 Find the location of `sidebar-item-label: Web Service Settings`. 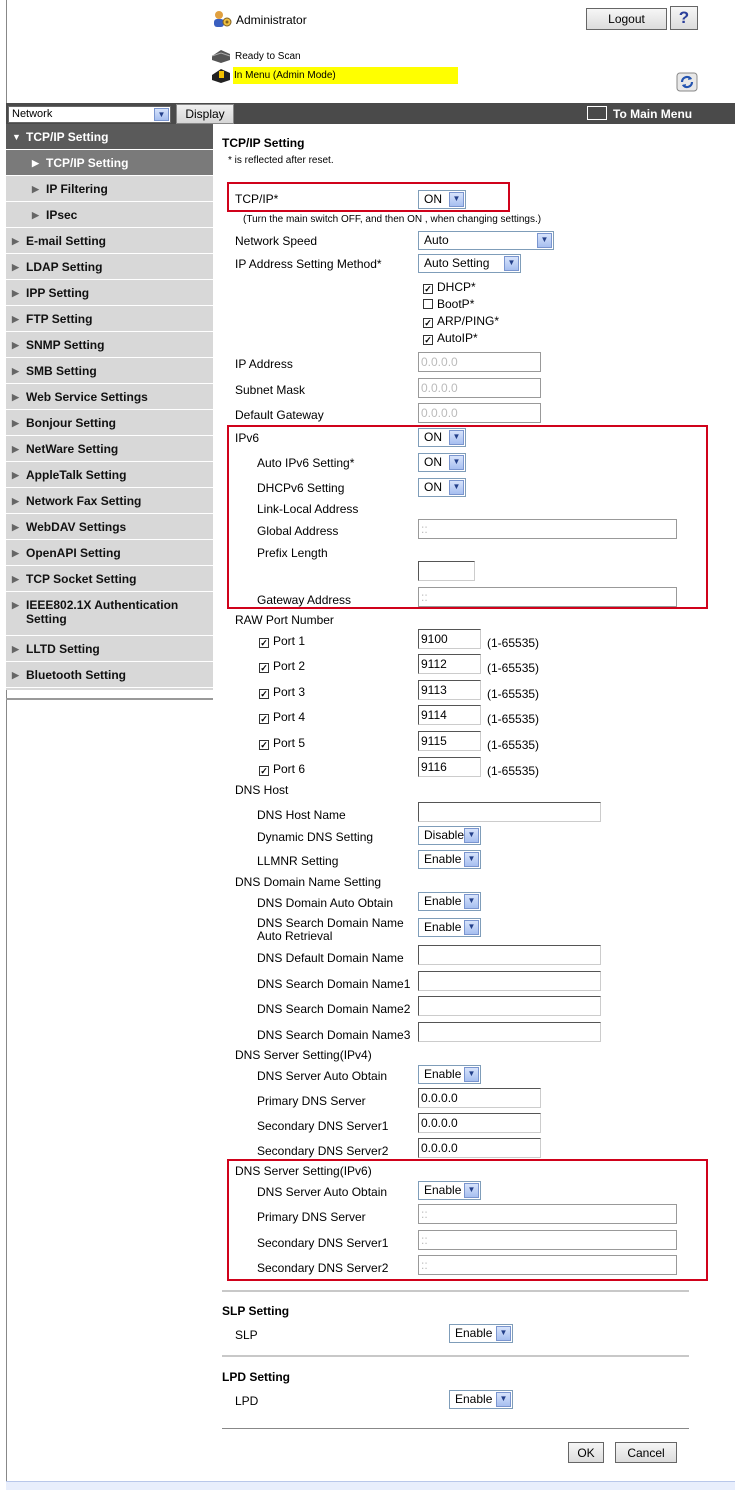

sidebar-item-label: Web Service Settings is located at coordinates (87, 397).